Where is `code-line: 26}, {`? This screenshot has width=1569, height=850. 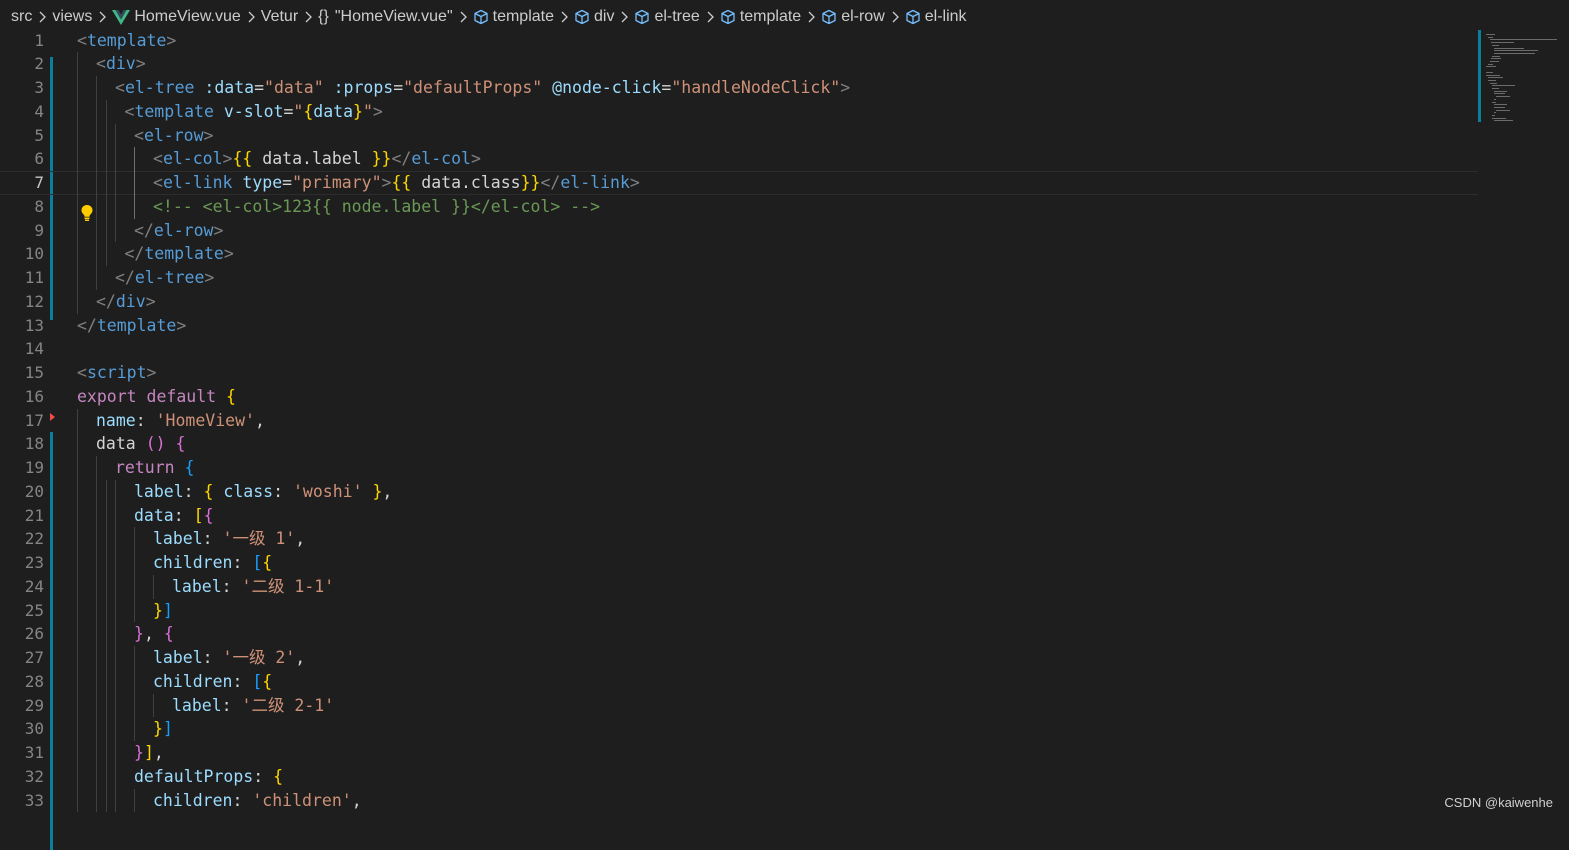
code-line: 26}, { is located at coordinates (739, 634).